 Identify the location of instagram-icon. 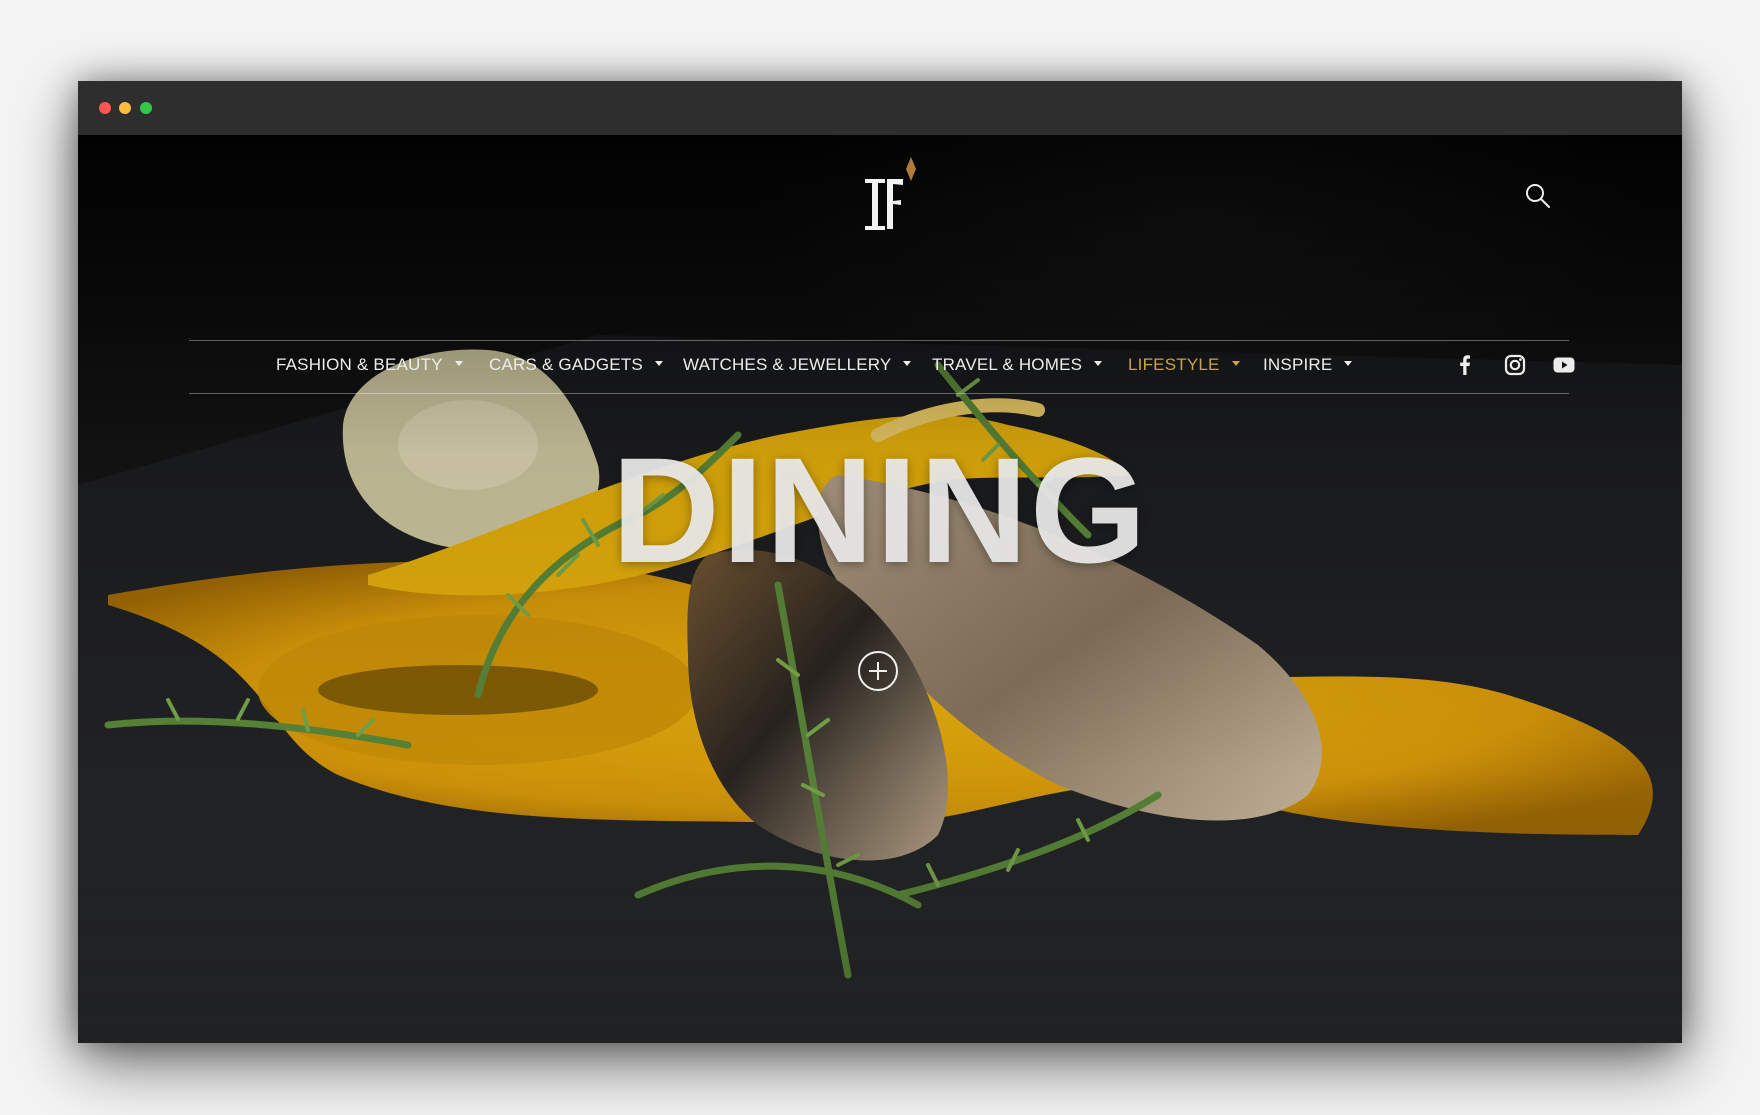
(1515, 365).